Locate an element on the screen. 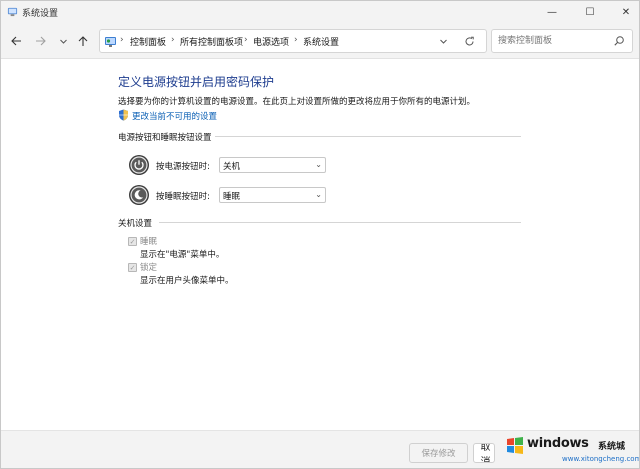 Image resolution: width=640 pixels, height=469 pixels. sleep-checkbox: ✓ is located at coordinates (132, 241).